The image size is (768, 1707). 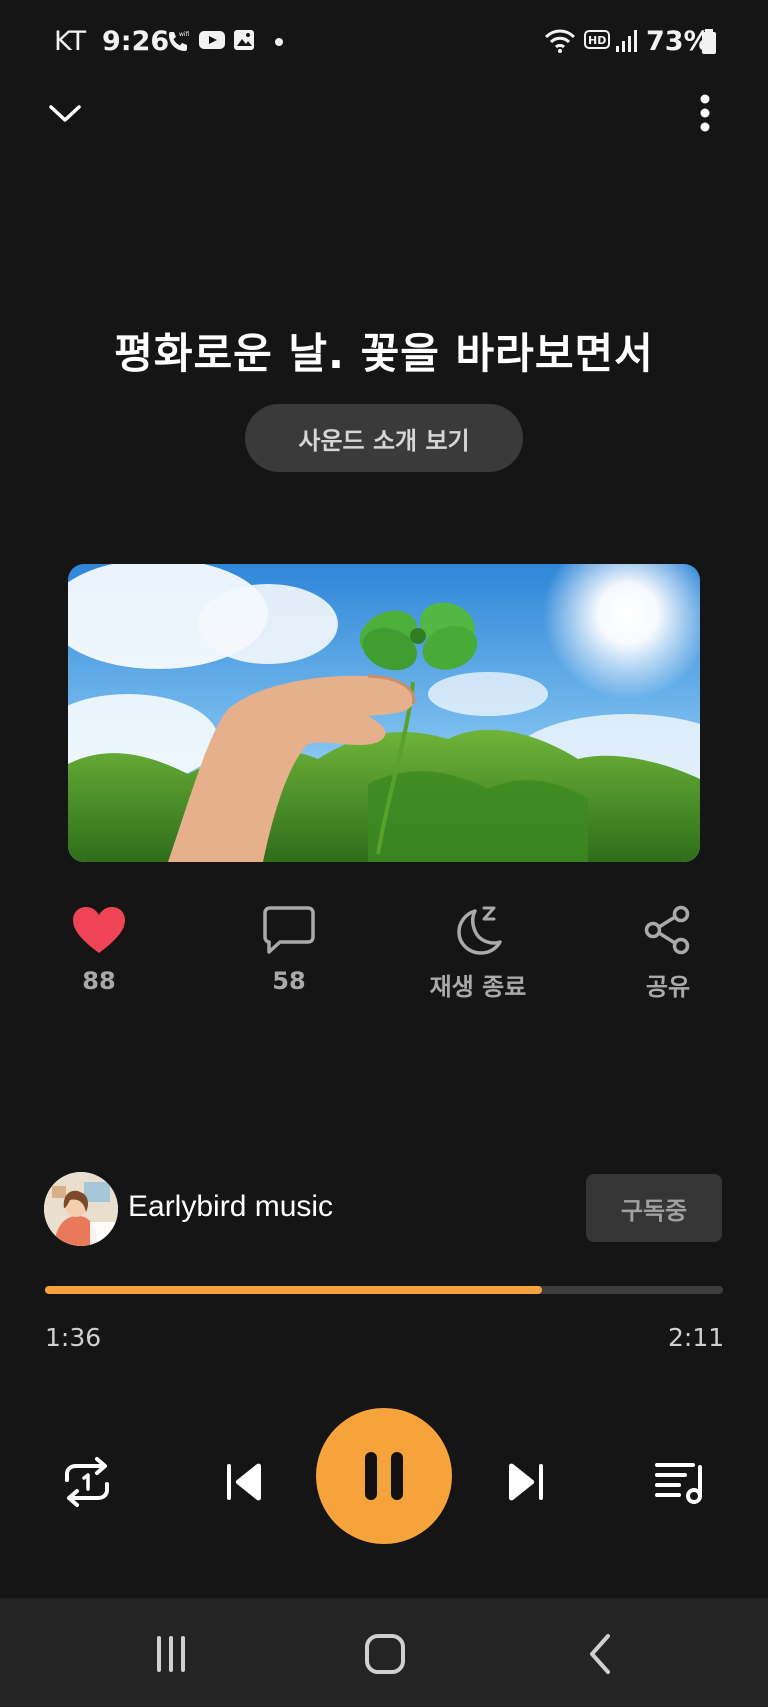 What do you see at coordinates (73, 1337) in the screenshot?
I see `elapsed-time: 1:36` at bounding box center [73, 1337].